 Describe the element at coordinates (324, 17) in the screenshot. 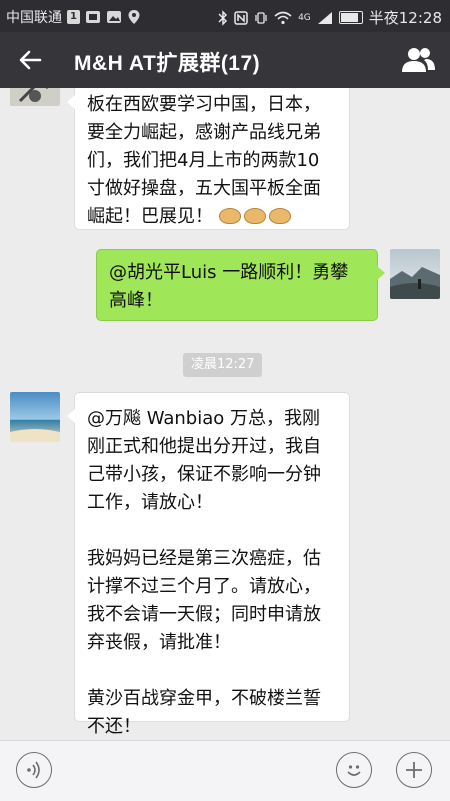

I see `cell-signal-icon` at that location.